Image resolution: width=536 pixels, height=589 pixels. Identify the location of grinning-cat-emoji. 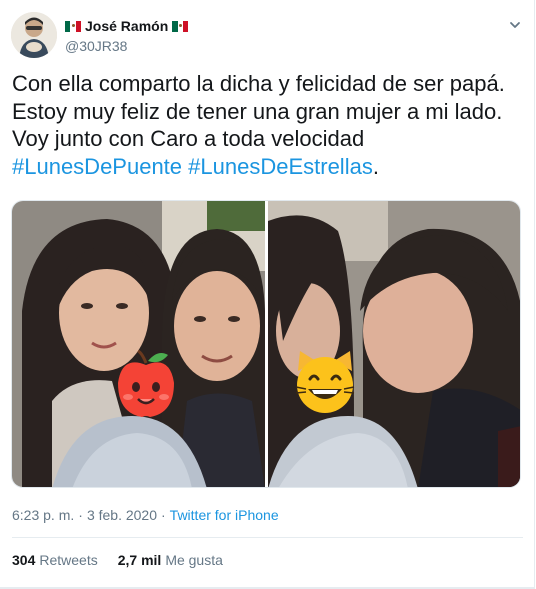
(325, 382).